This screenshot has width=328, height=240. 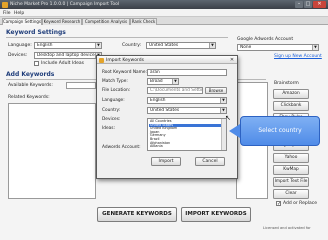 I want to click on ideas-label: Ideas:, so click(x=108, y=128).